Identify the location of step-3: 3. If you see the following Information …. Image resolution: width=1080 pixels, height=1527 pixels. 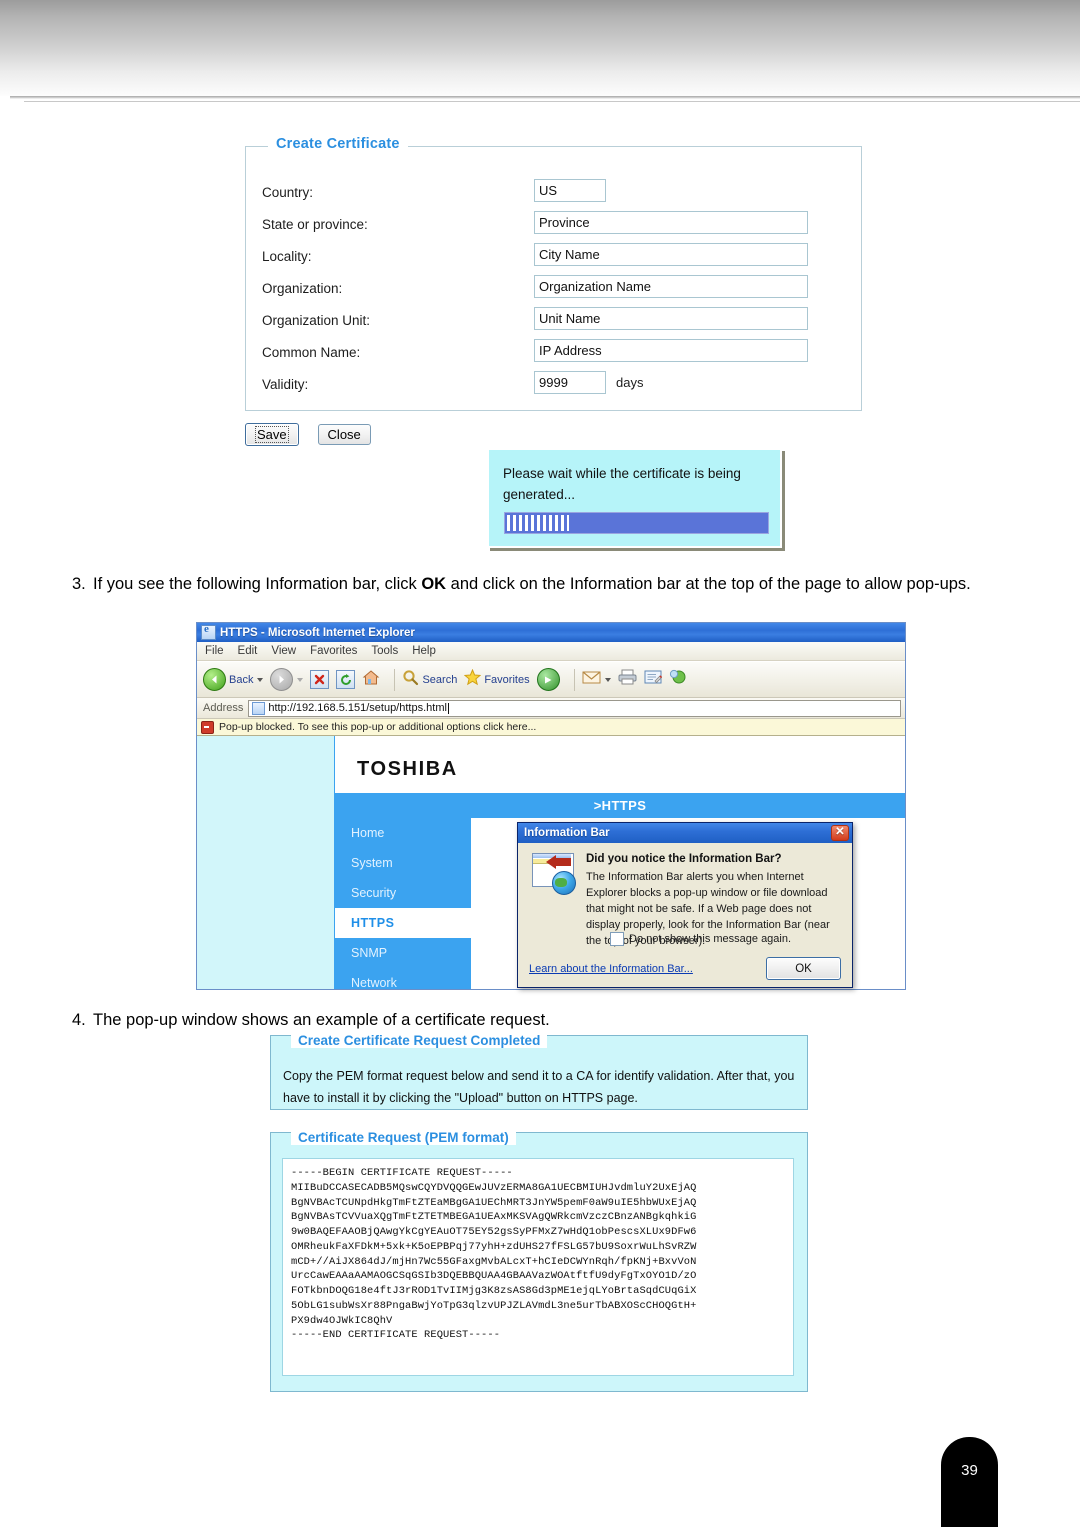
(542, 584).